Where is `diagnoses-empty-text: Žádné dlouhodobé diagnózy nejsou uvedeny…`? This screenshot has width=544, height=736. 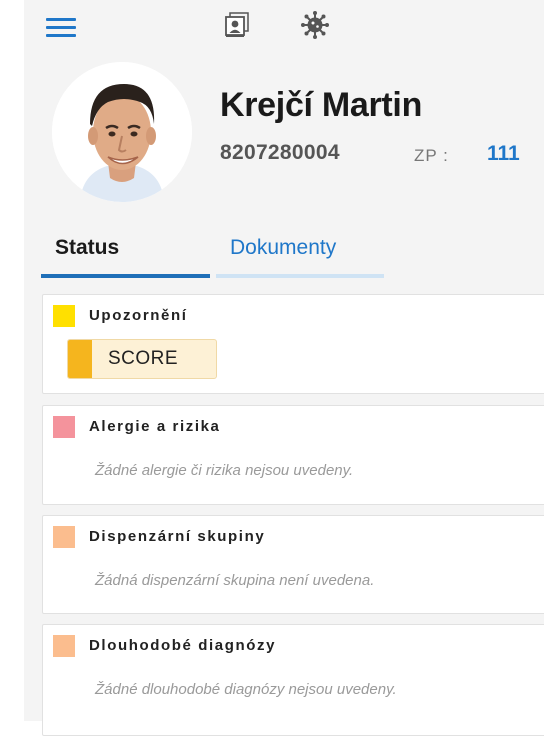 diagnoses-empty-text: Žádné dlouhodobé diagnózy nejsou uvedeny… is located at coordinates (246, 689).